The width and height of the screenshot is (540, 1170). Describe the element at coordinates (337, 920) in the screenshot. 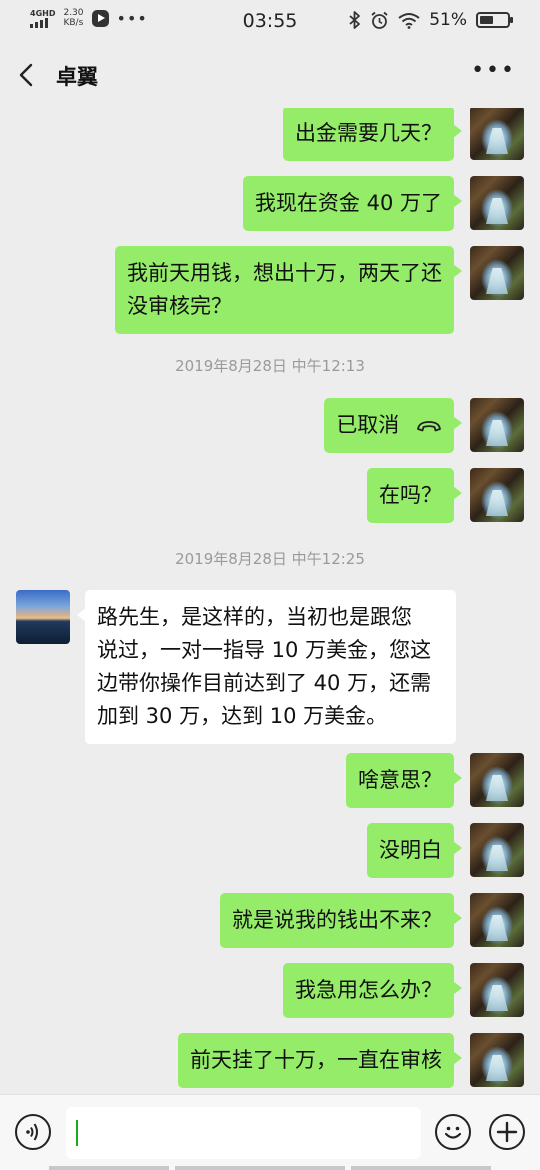

I see `message-text: 就是说我的钱出不来？` at that location.